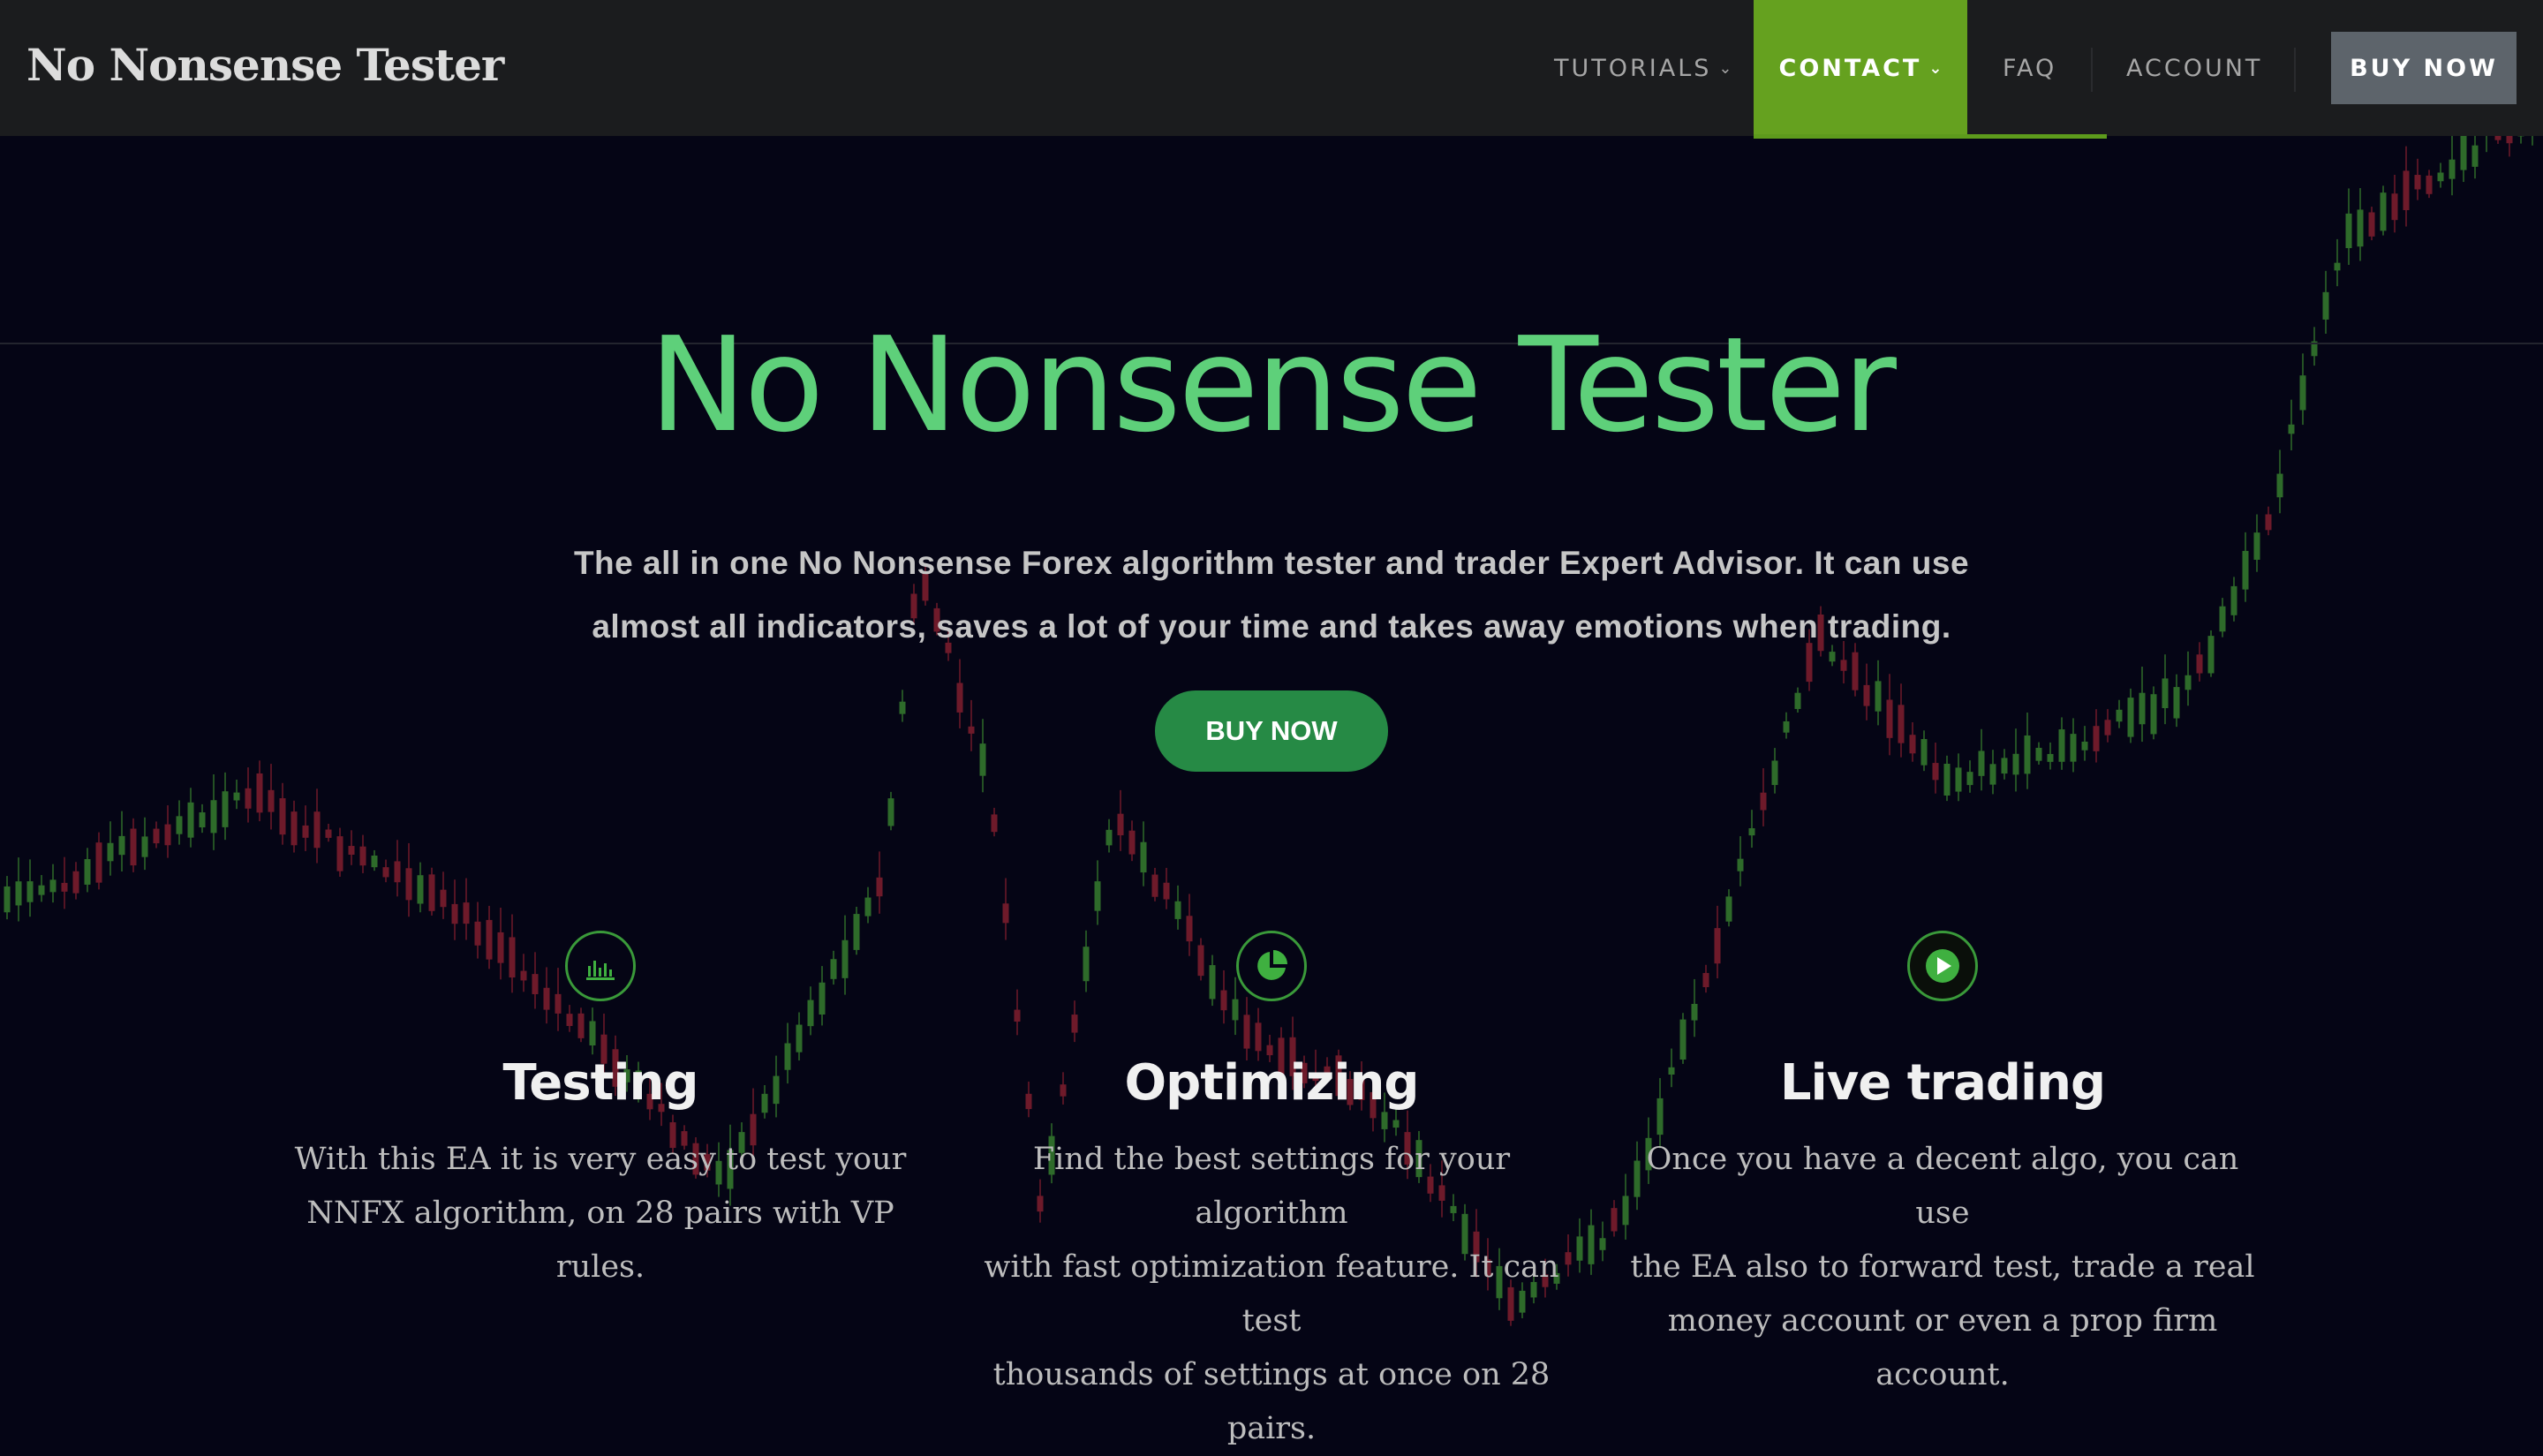  What do you see at coordinates (600, 966) in the screenshot?
I see `bar-chart-icon` at bounding box center [600, 966].